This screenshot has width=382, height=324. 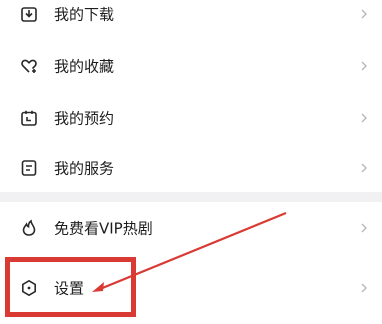 What do you see at coordinates (29, 288) in the screenshot?
I see `settings-icon` at bounding box center [29, 288].